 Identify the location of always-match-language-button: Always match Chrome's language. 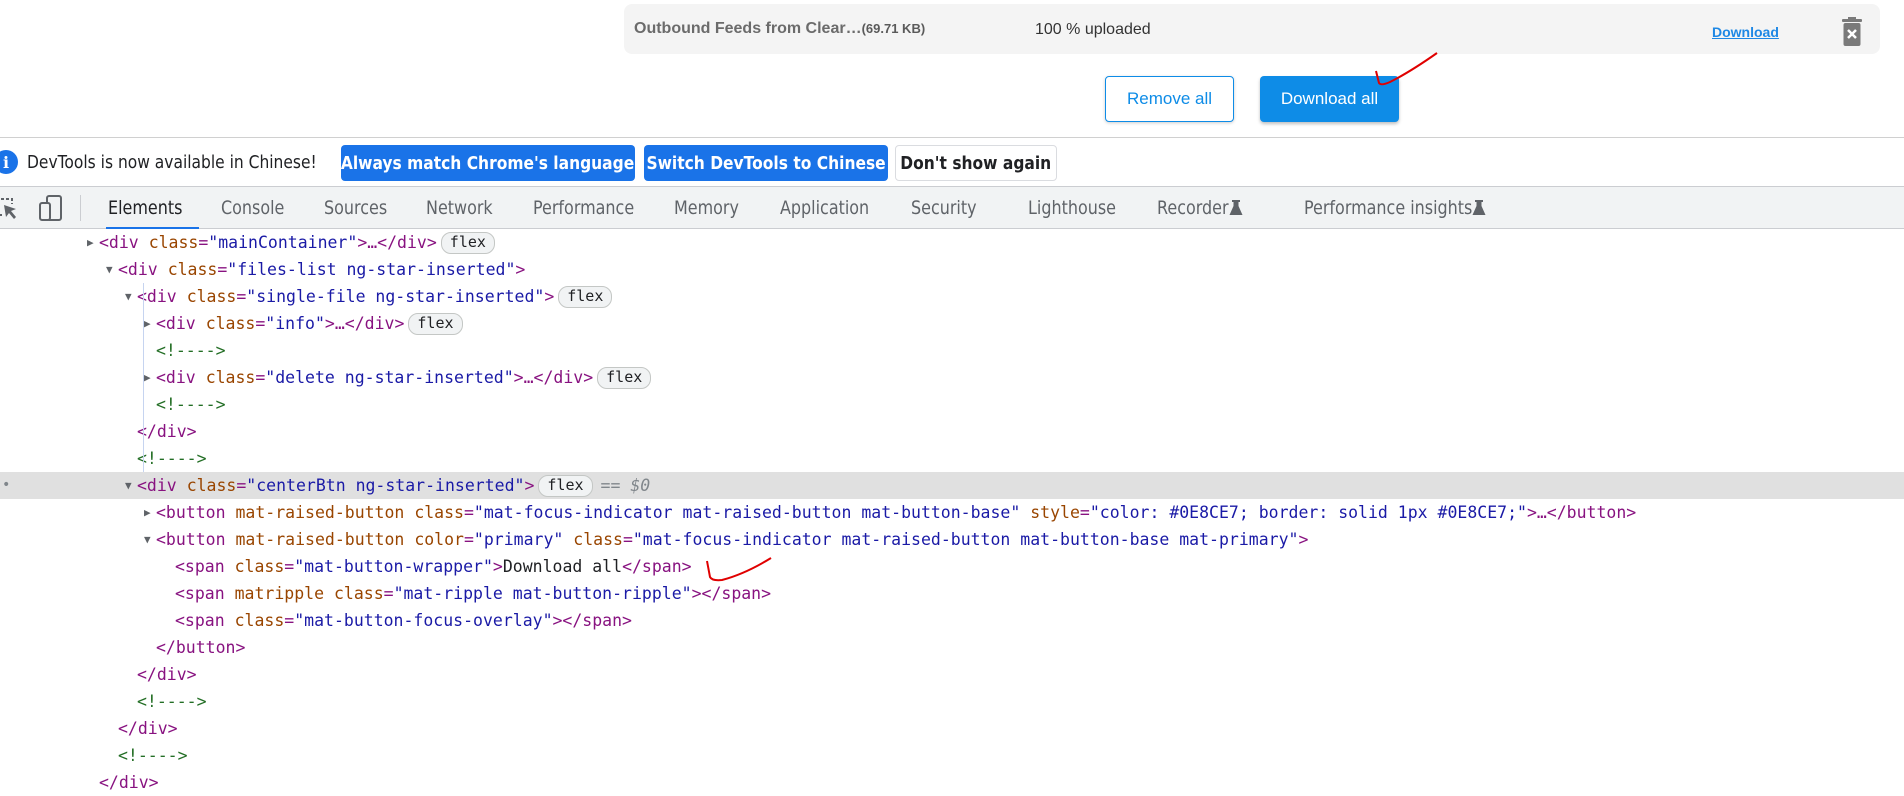
(488, 163).